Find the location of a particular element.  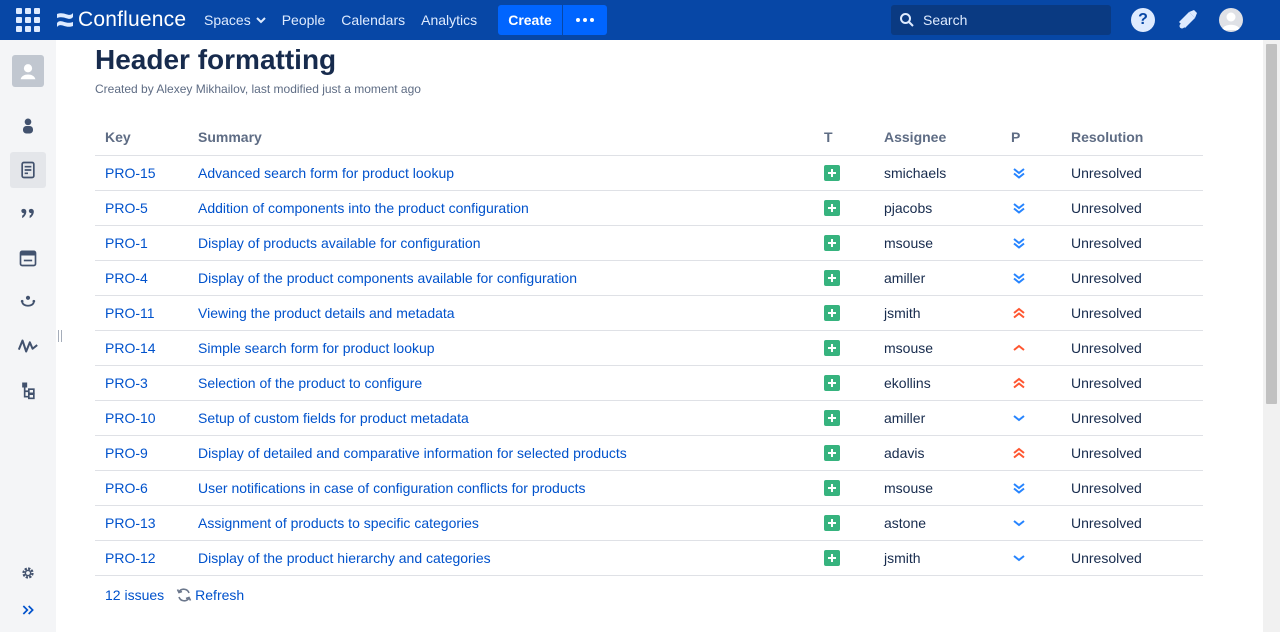

expand-sidebar-icon is located at coordinates (28, 610).